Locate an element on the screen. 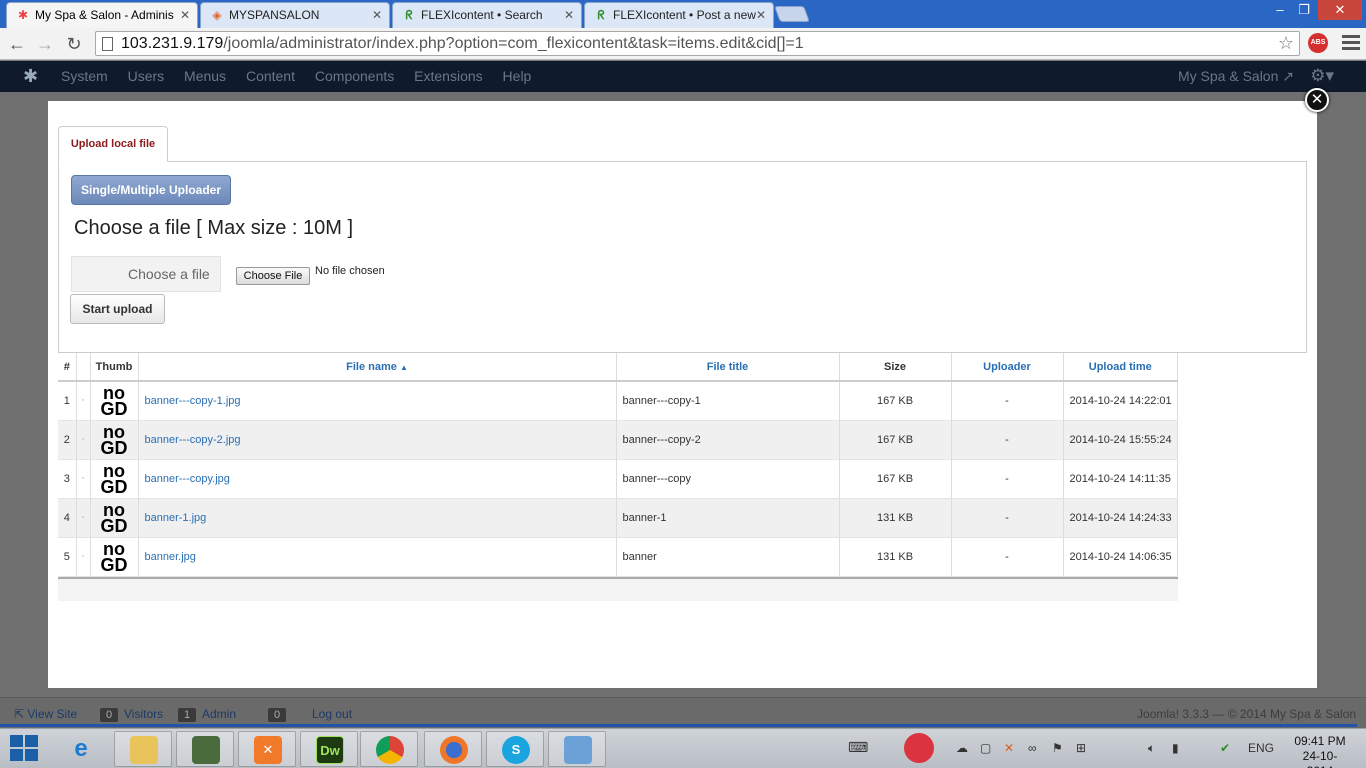 Image resolution: width=1366 pixels, height=768 pixels. menu-help: Help is located at coordinates (517, 76).